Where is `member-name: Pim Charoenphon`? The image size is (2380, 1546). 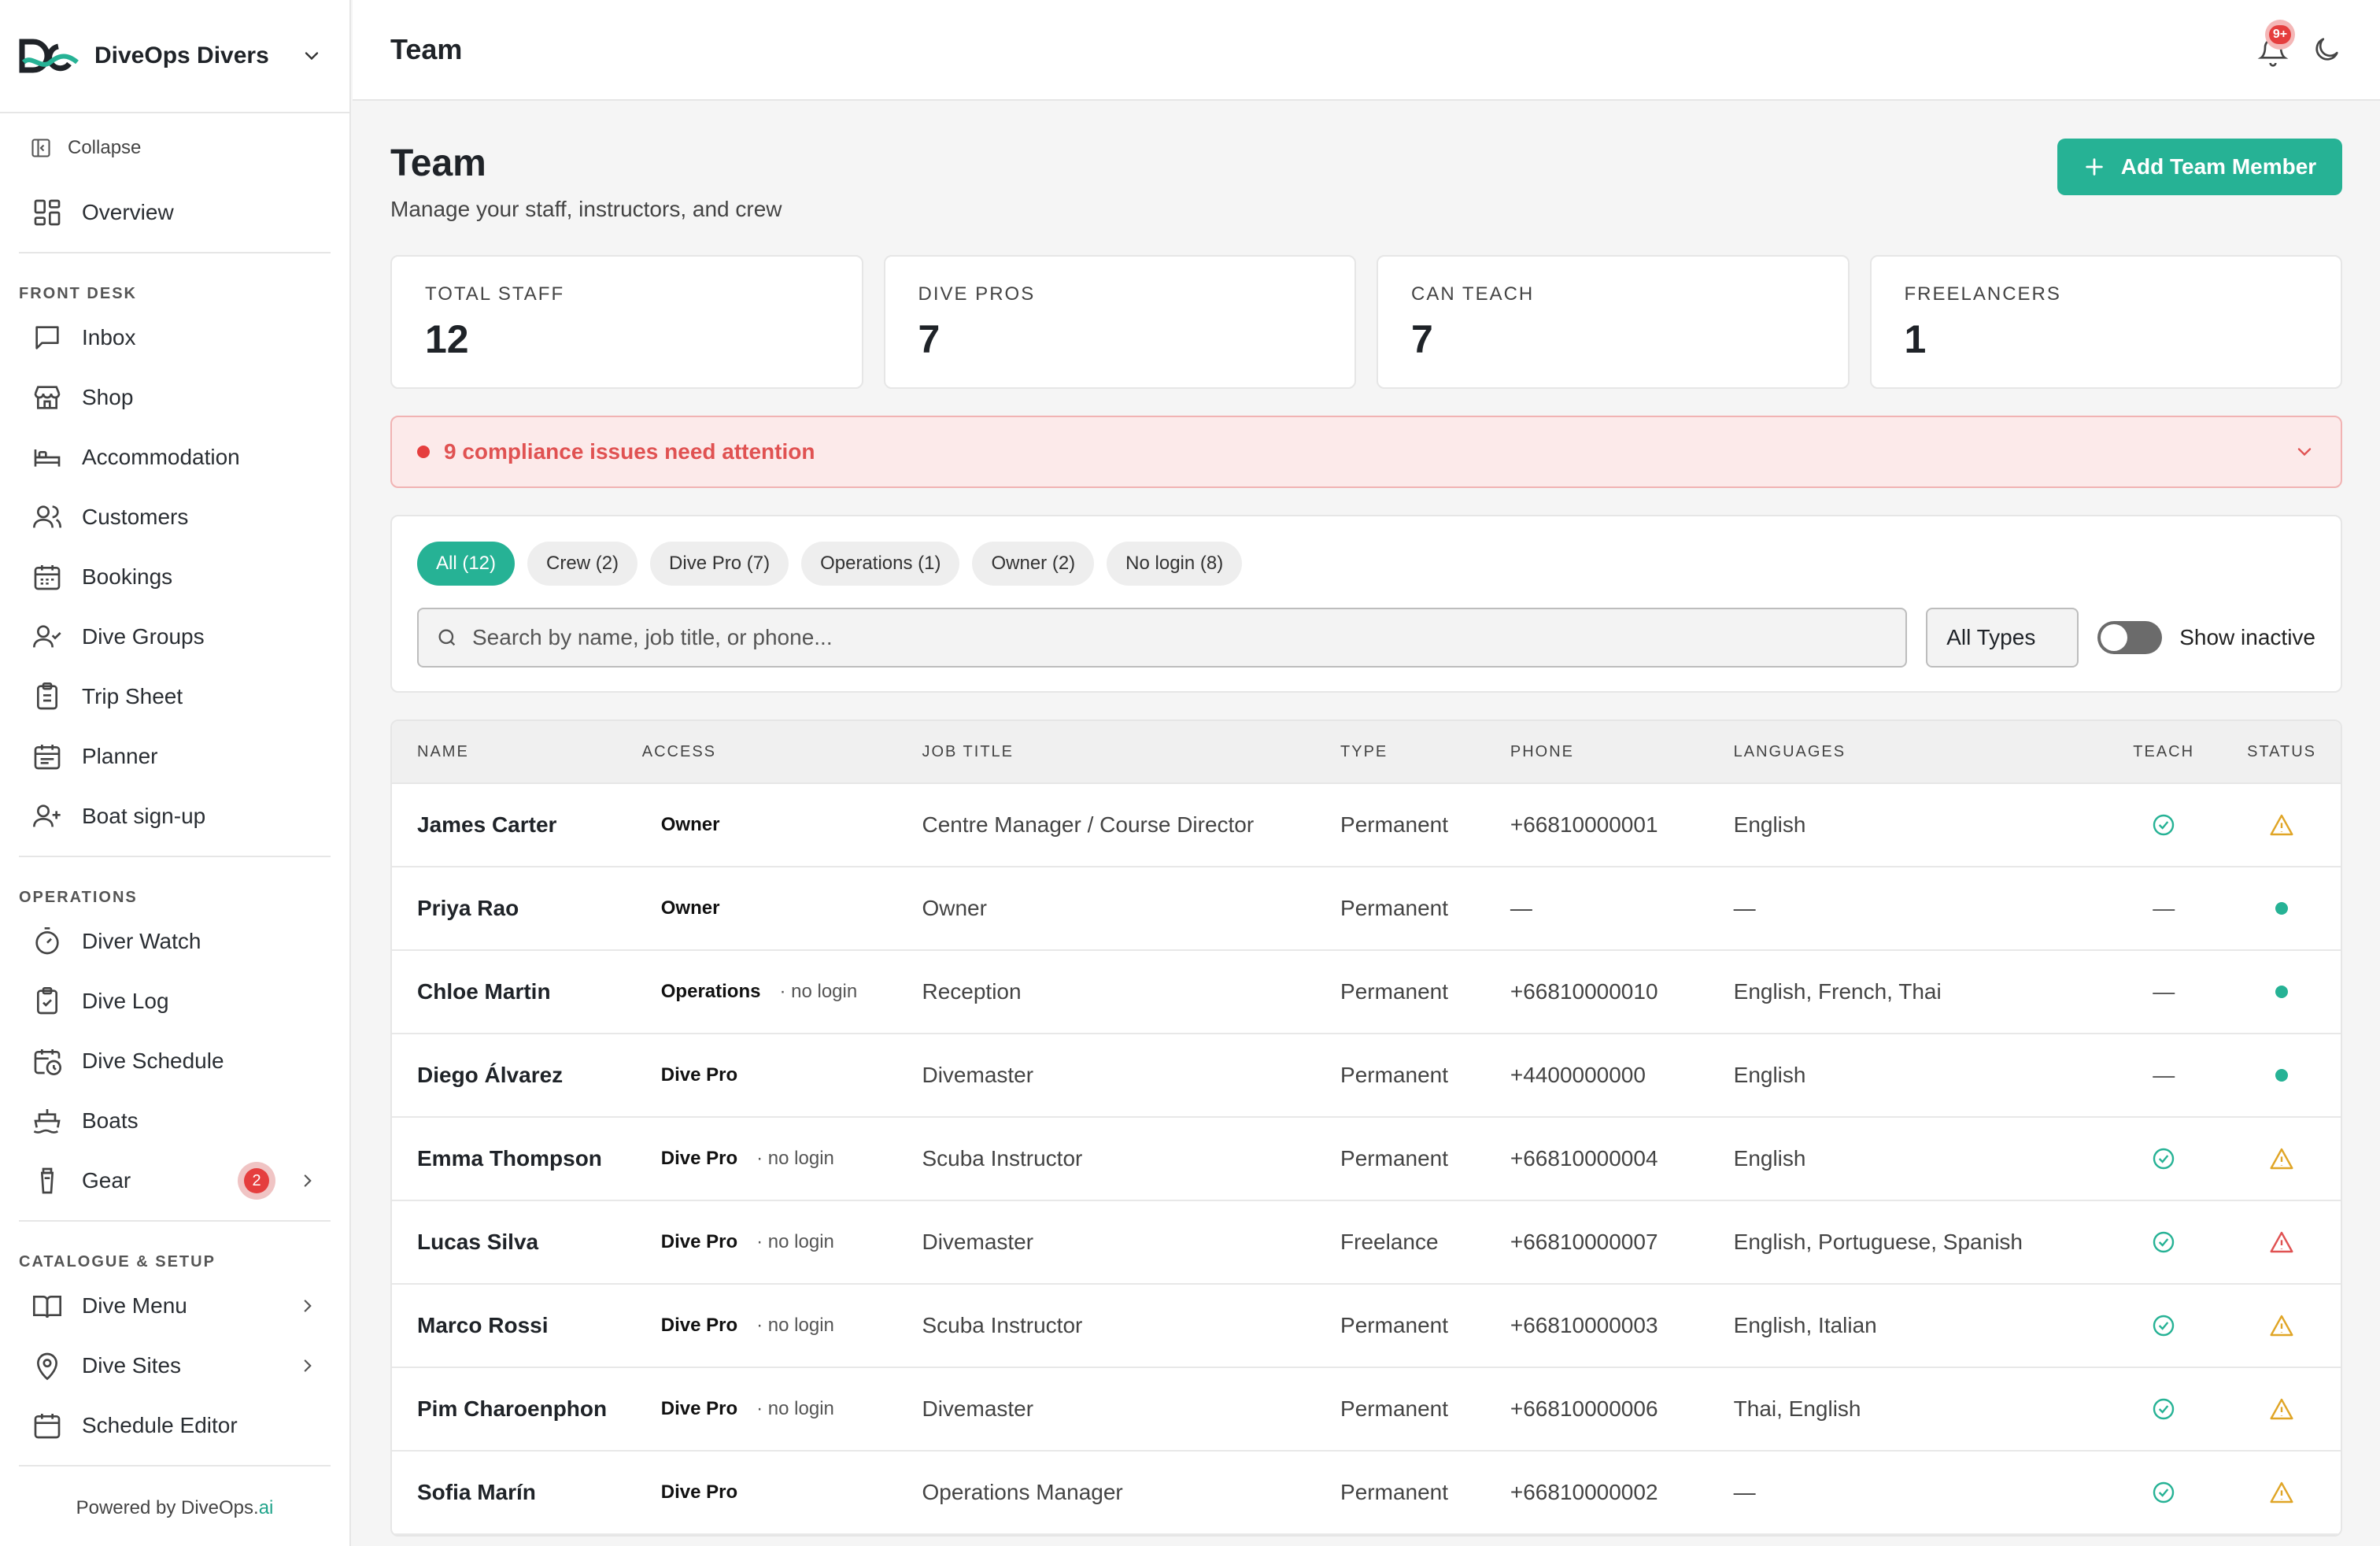 member-name: Pim Charoenphon is located at coordinates (512, 1408).